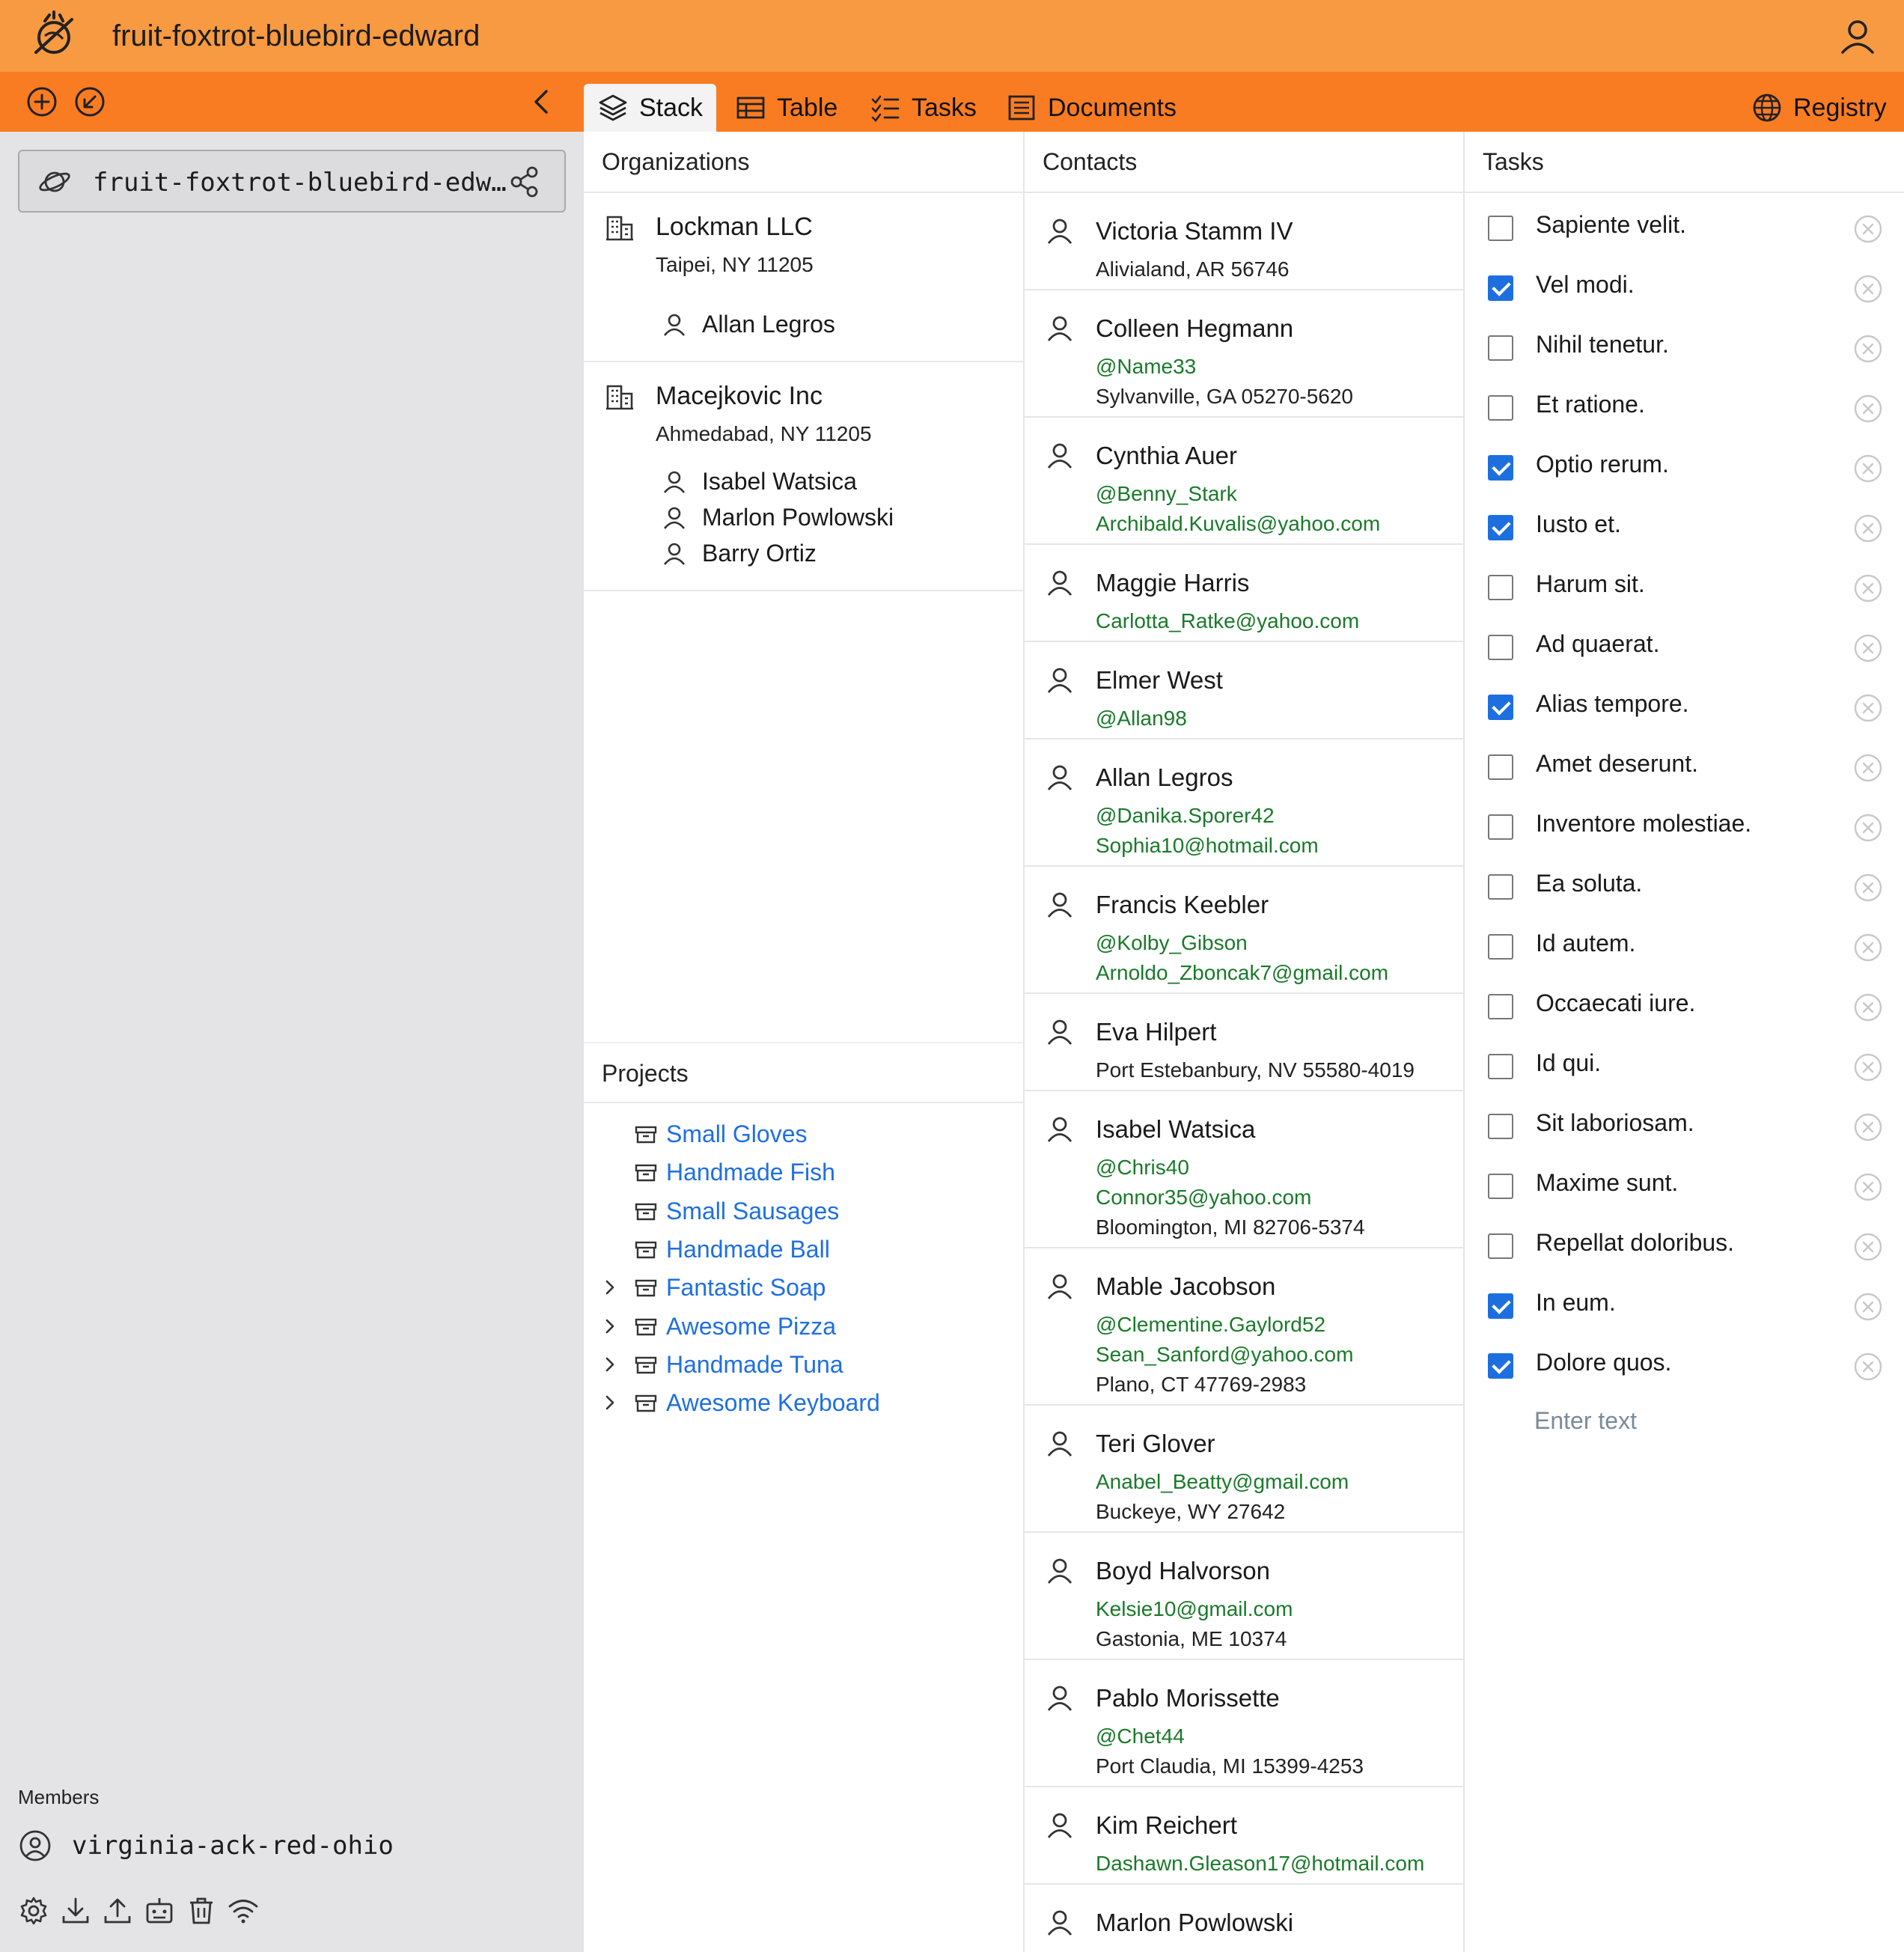  Describe the element at coordinates (1242, 973) in the screenshot. I see `contact-link: Arnoldo_Zboncak7@gmail.com` at that location.